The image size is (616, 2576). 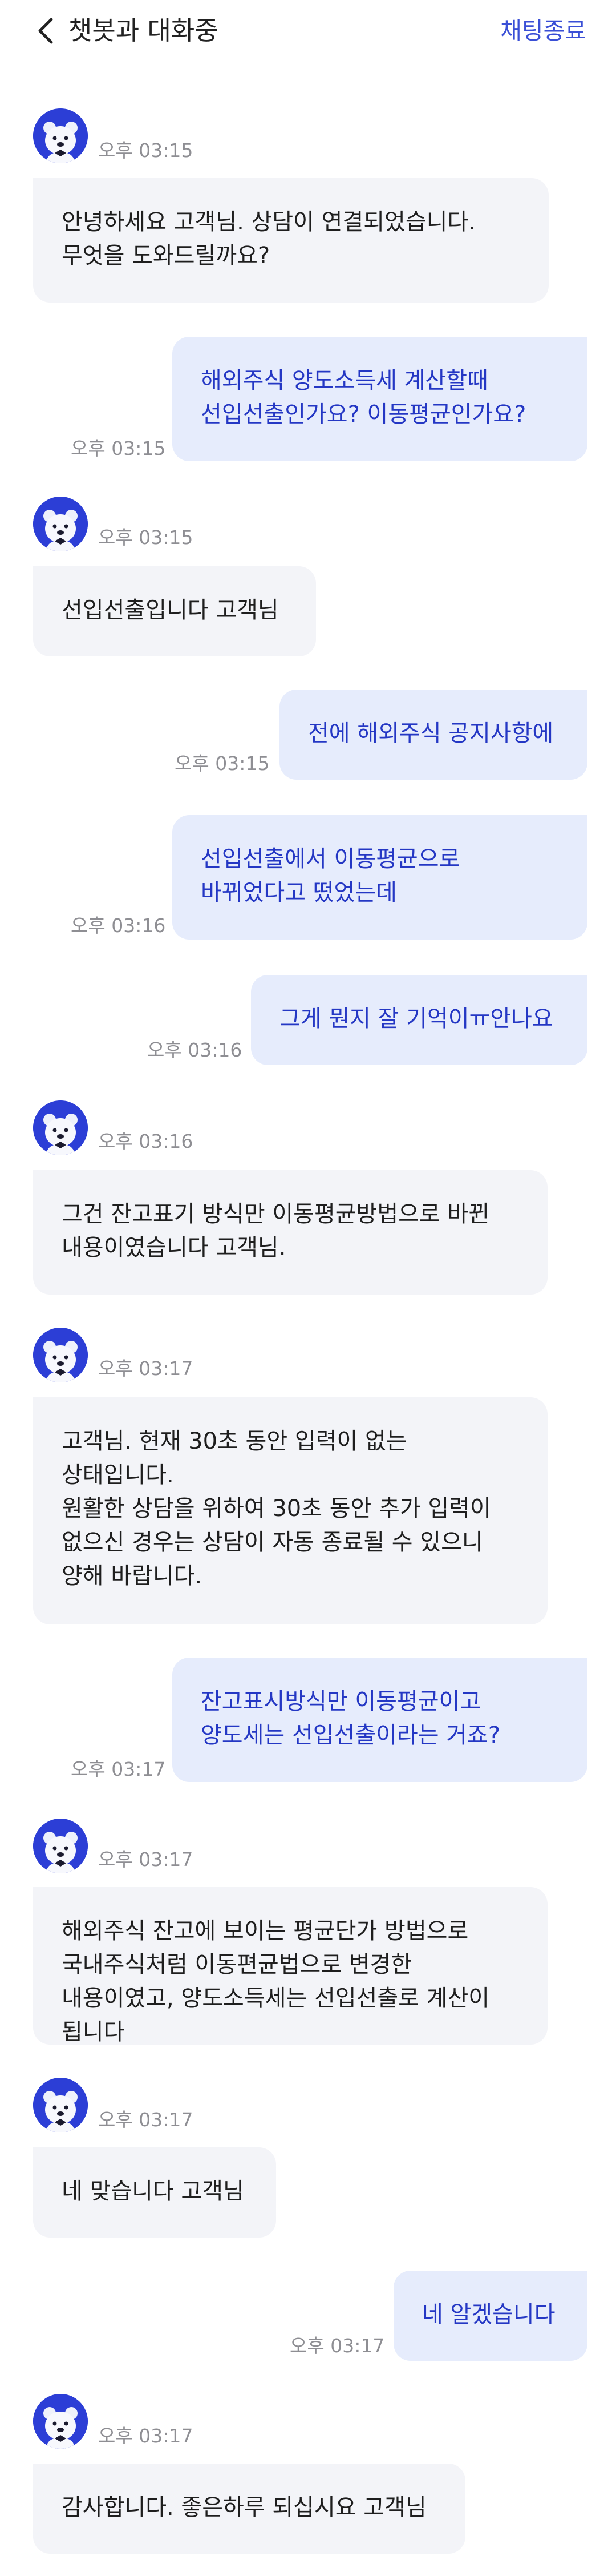 What do you see at coordinates (543, 31) in the screenshot?
I see `end-chat-button: 채팅종료` at bounding box center [543, 31].